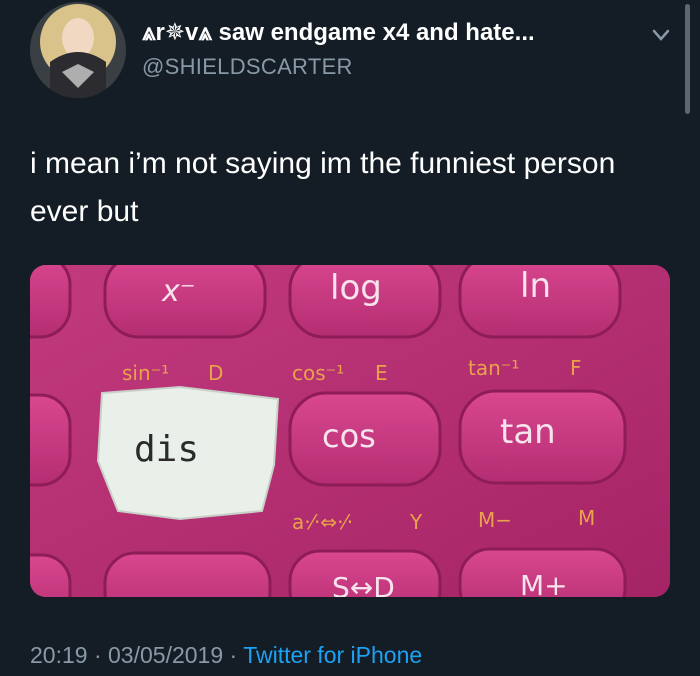 This screenshot has height=676, width=700. Describe the element at coordinates (332, 655) in the screenshot. I see `tweet-source-link: Twitter for iPhone` at that location.